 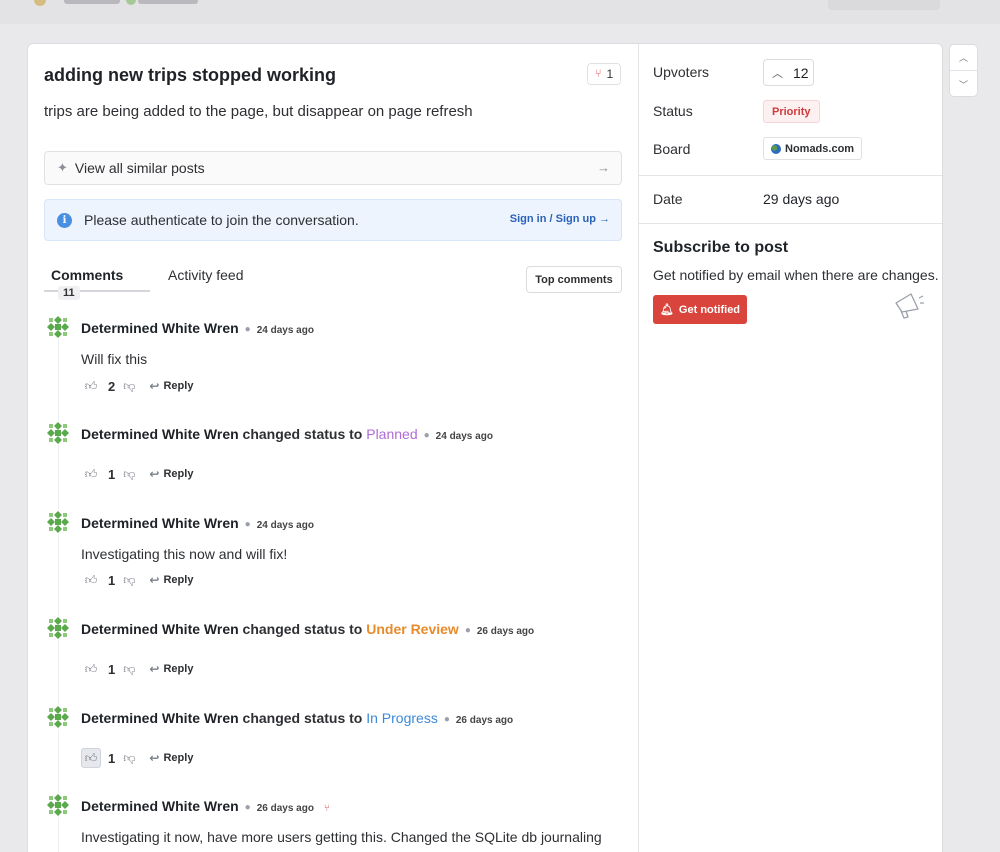 What do you see at coordinates (58, 592) in the screenshot?
I see `thread-line` at bounding box center [58, 592].